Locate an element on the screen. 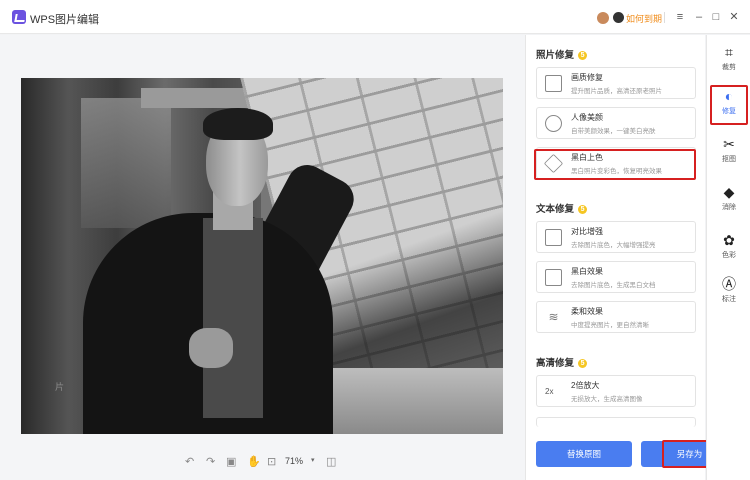  menu-button: ≡ is located at coordinates (680, 17).